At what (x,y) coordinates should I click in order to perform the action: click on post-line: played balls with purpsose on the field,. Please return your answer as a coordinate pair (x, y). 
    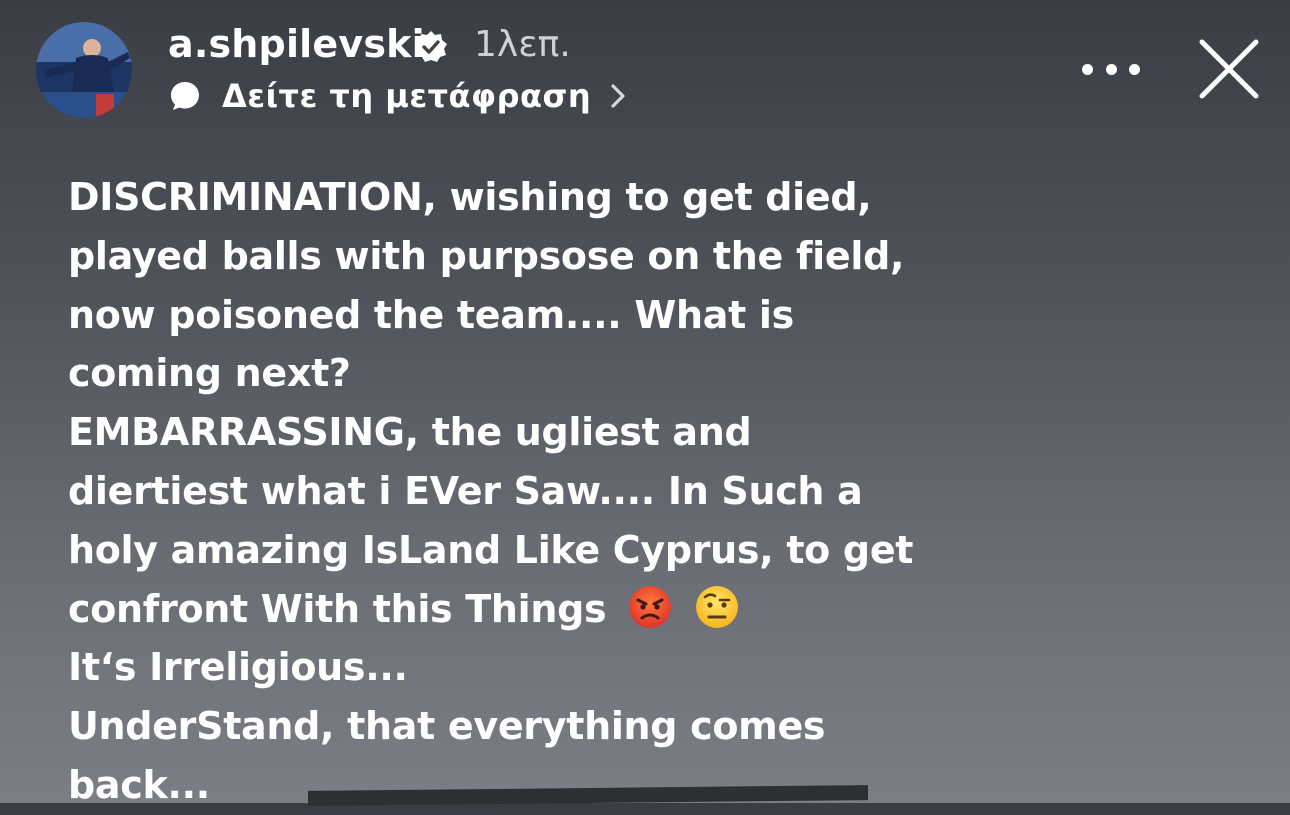
    Looking at the image, I should click on (486, 255).